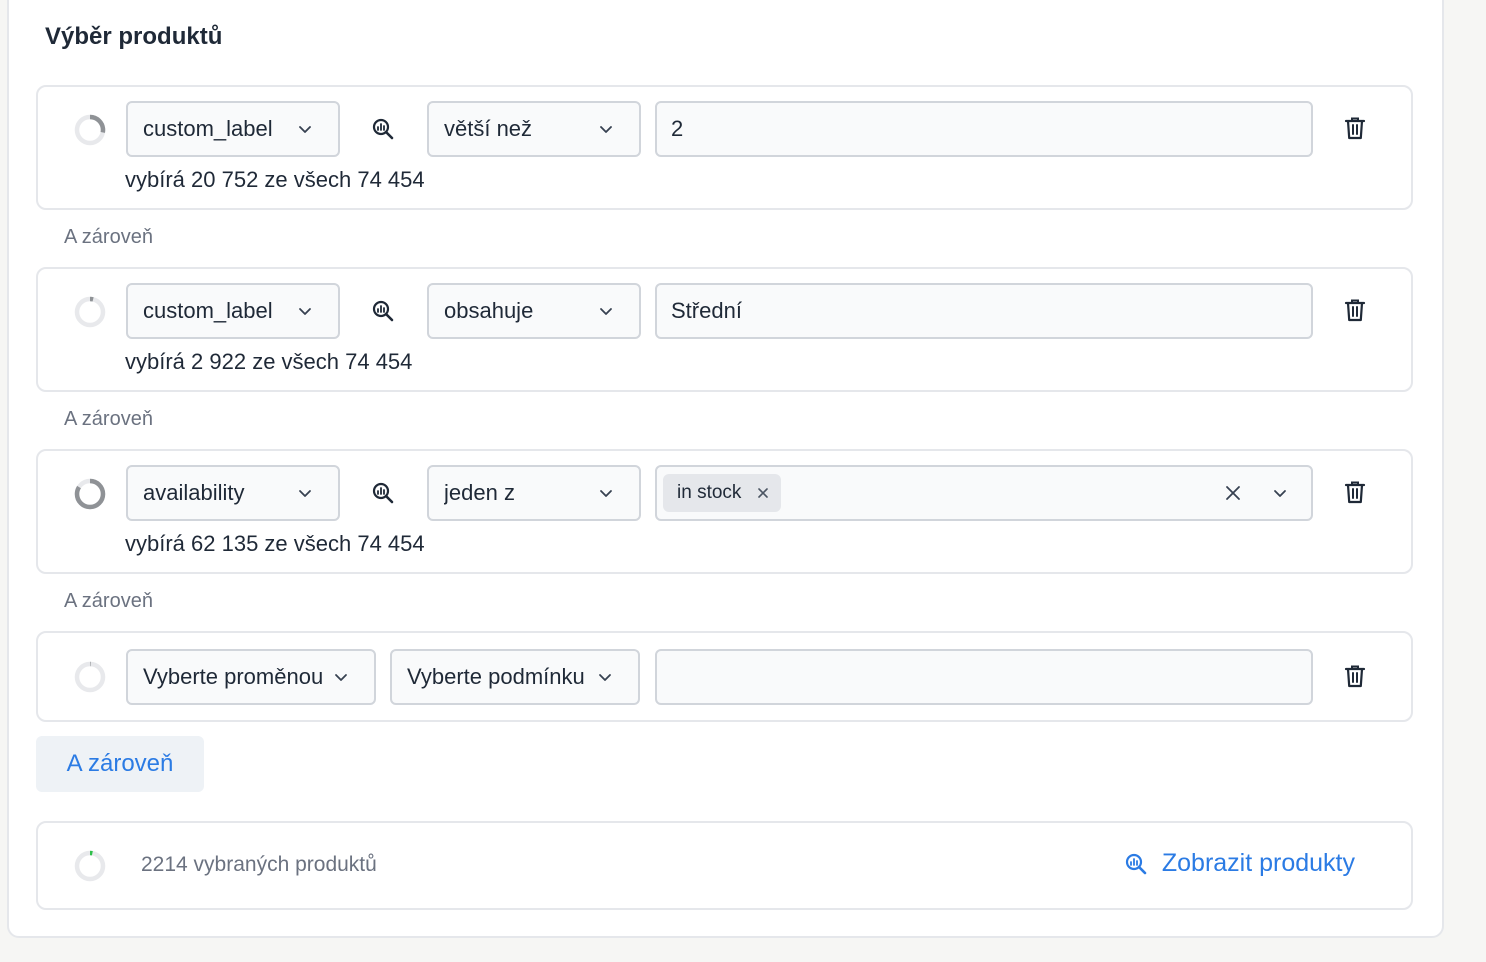 Image resolution: width=1486 pixels, height=962 pixels. Describe the element at coordinates (194, 492) in the screenshot. I see `variable-select-value: availability` at that location.